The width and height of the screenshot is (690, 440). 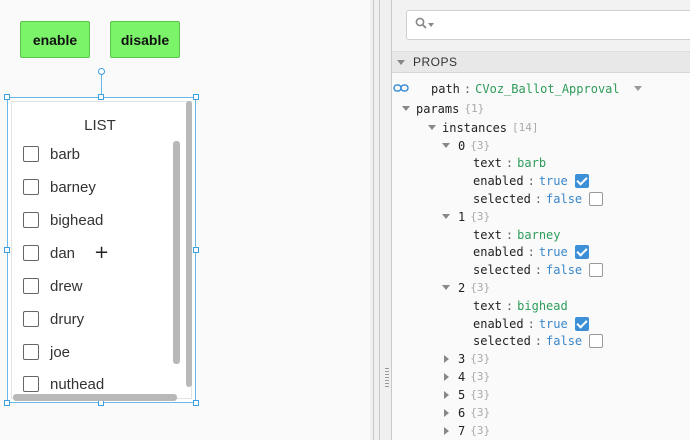 I want to click on prop-text: text : bighead, so click(x=520, y=305).